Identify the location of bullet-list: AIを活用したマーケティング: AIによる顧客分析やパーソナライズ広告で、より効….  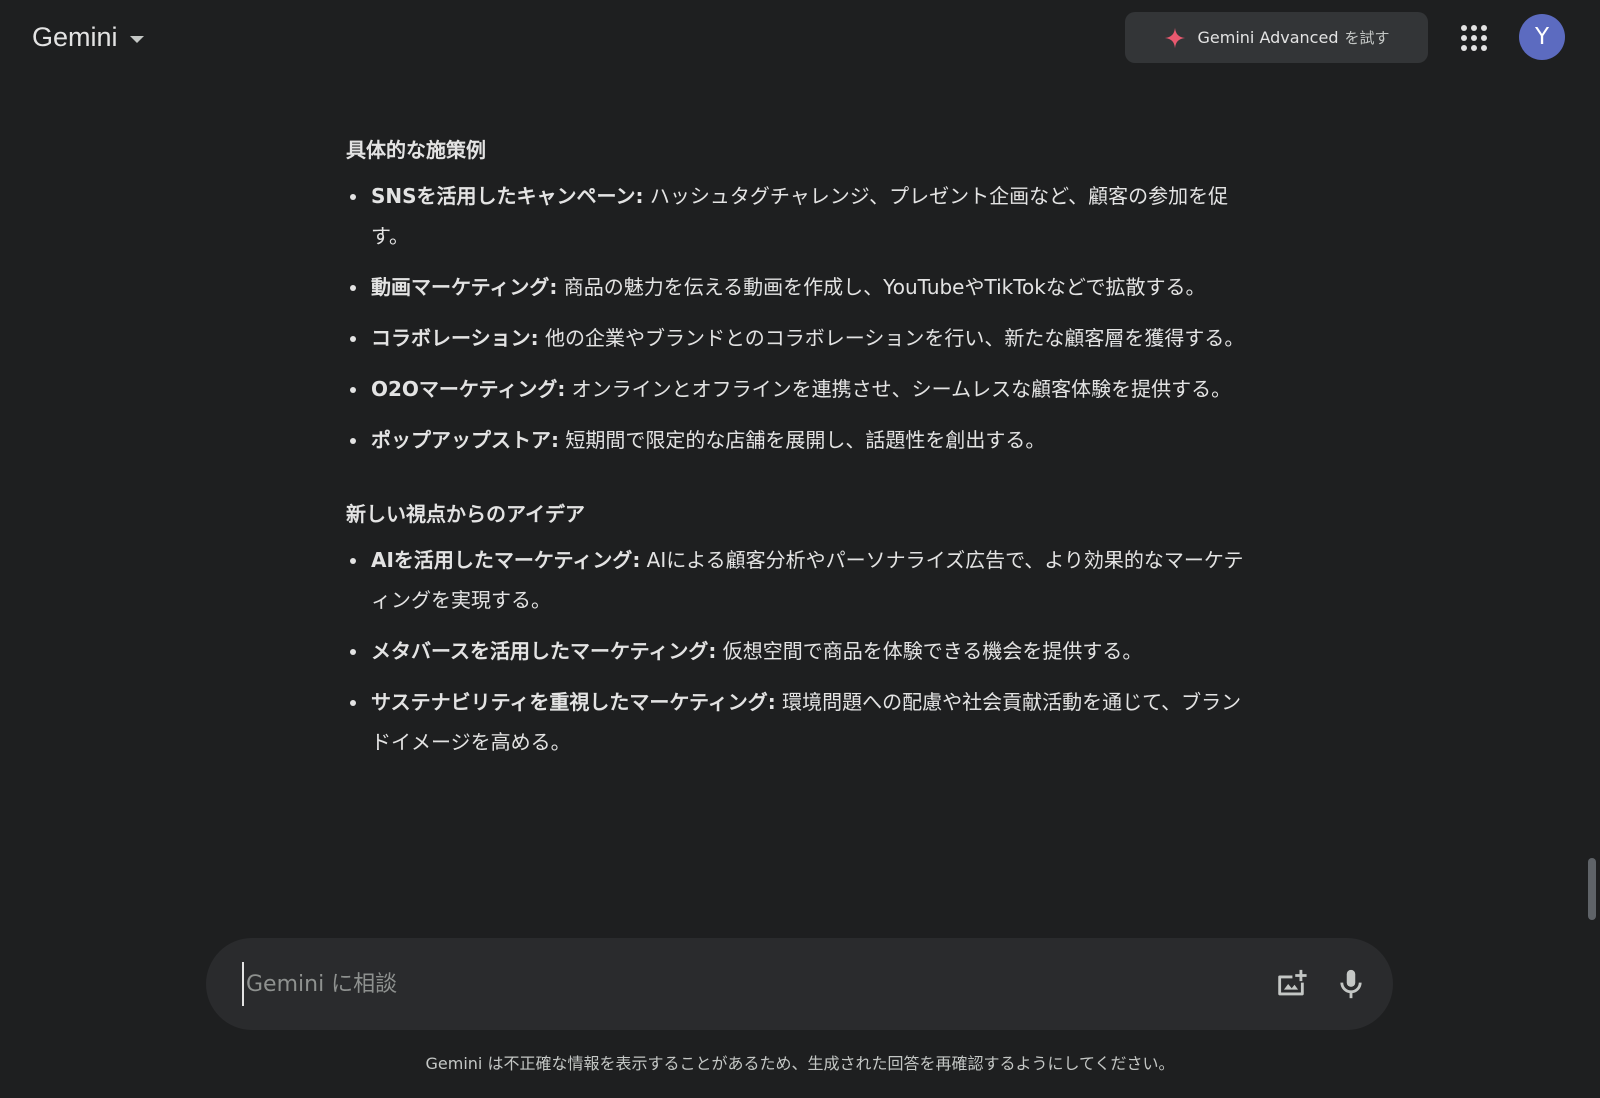
(796, 651).